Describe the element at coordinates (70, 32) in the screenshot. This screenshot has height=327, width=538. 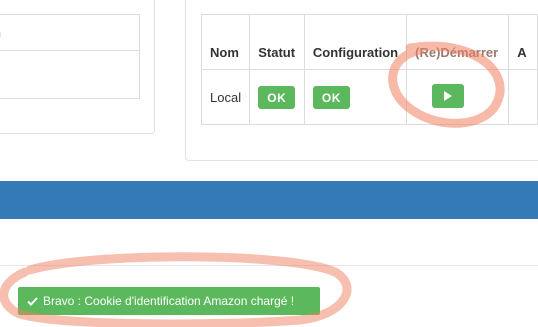
I see `left-table-header: n` at that location.